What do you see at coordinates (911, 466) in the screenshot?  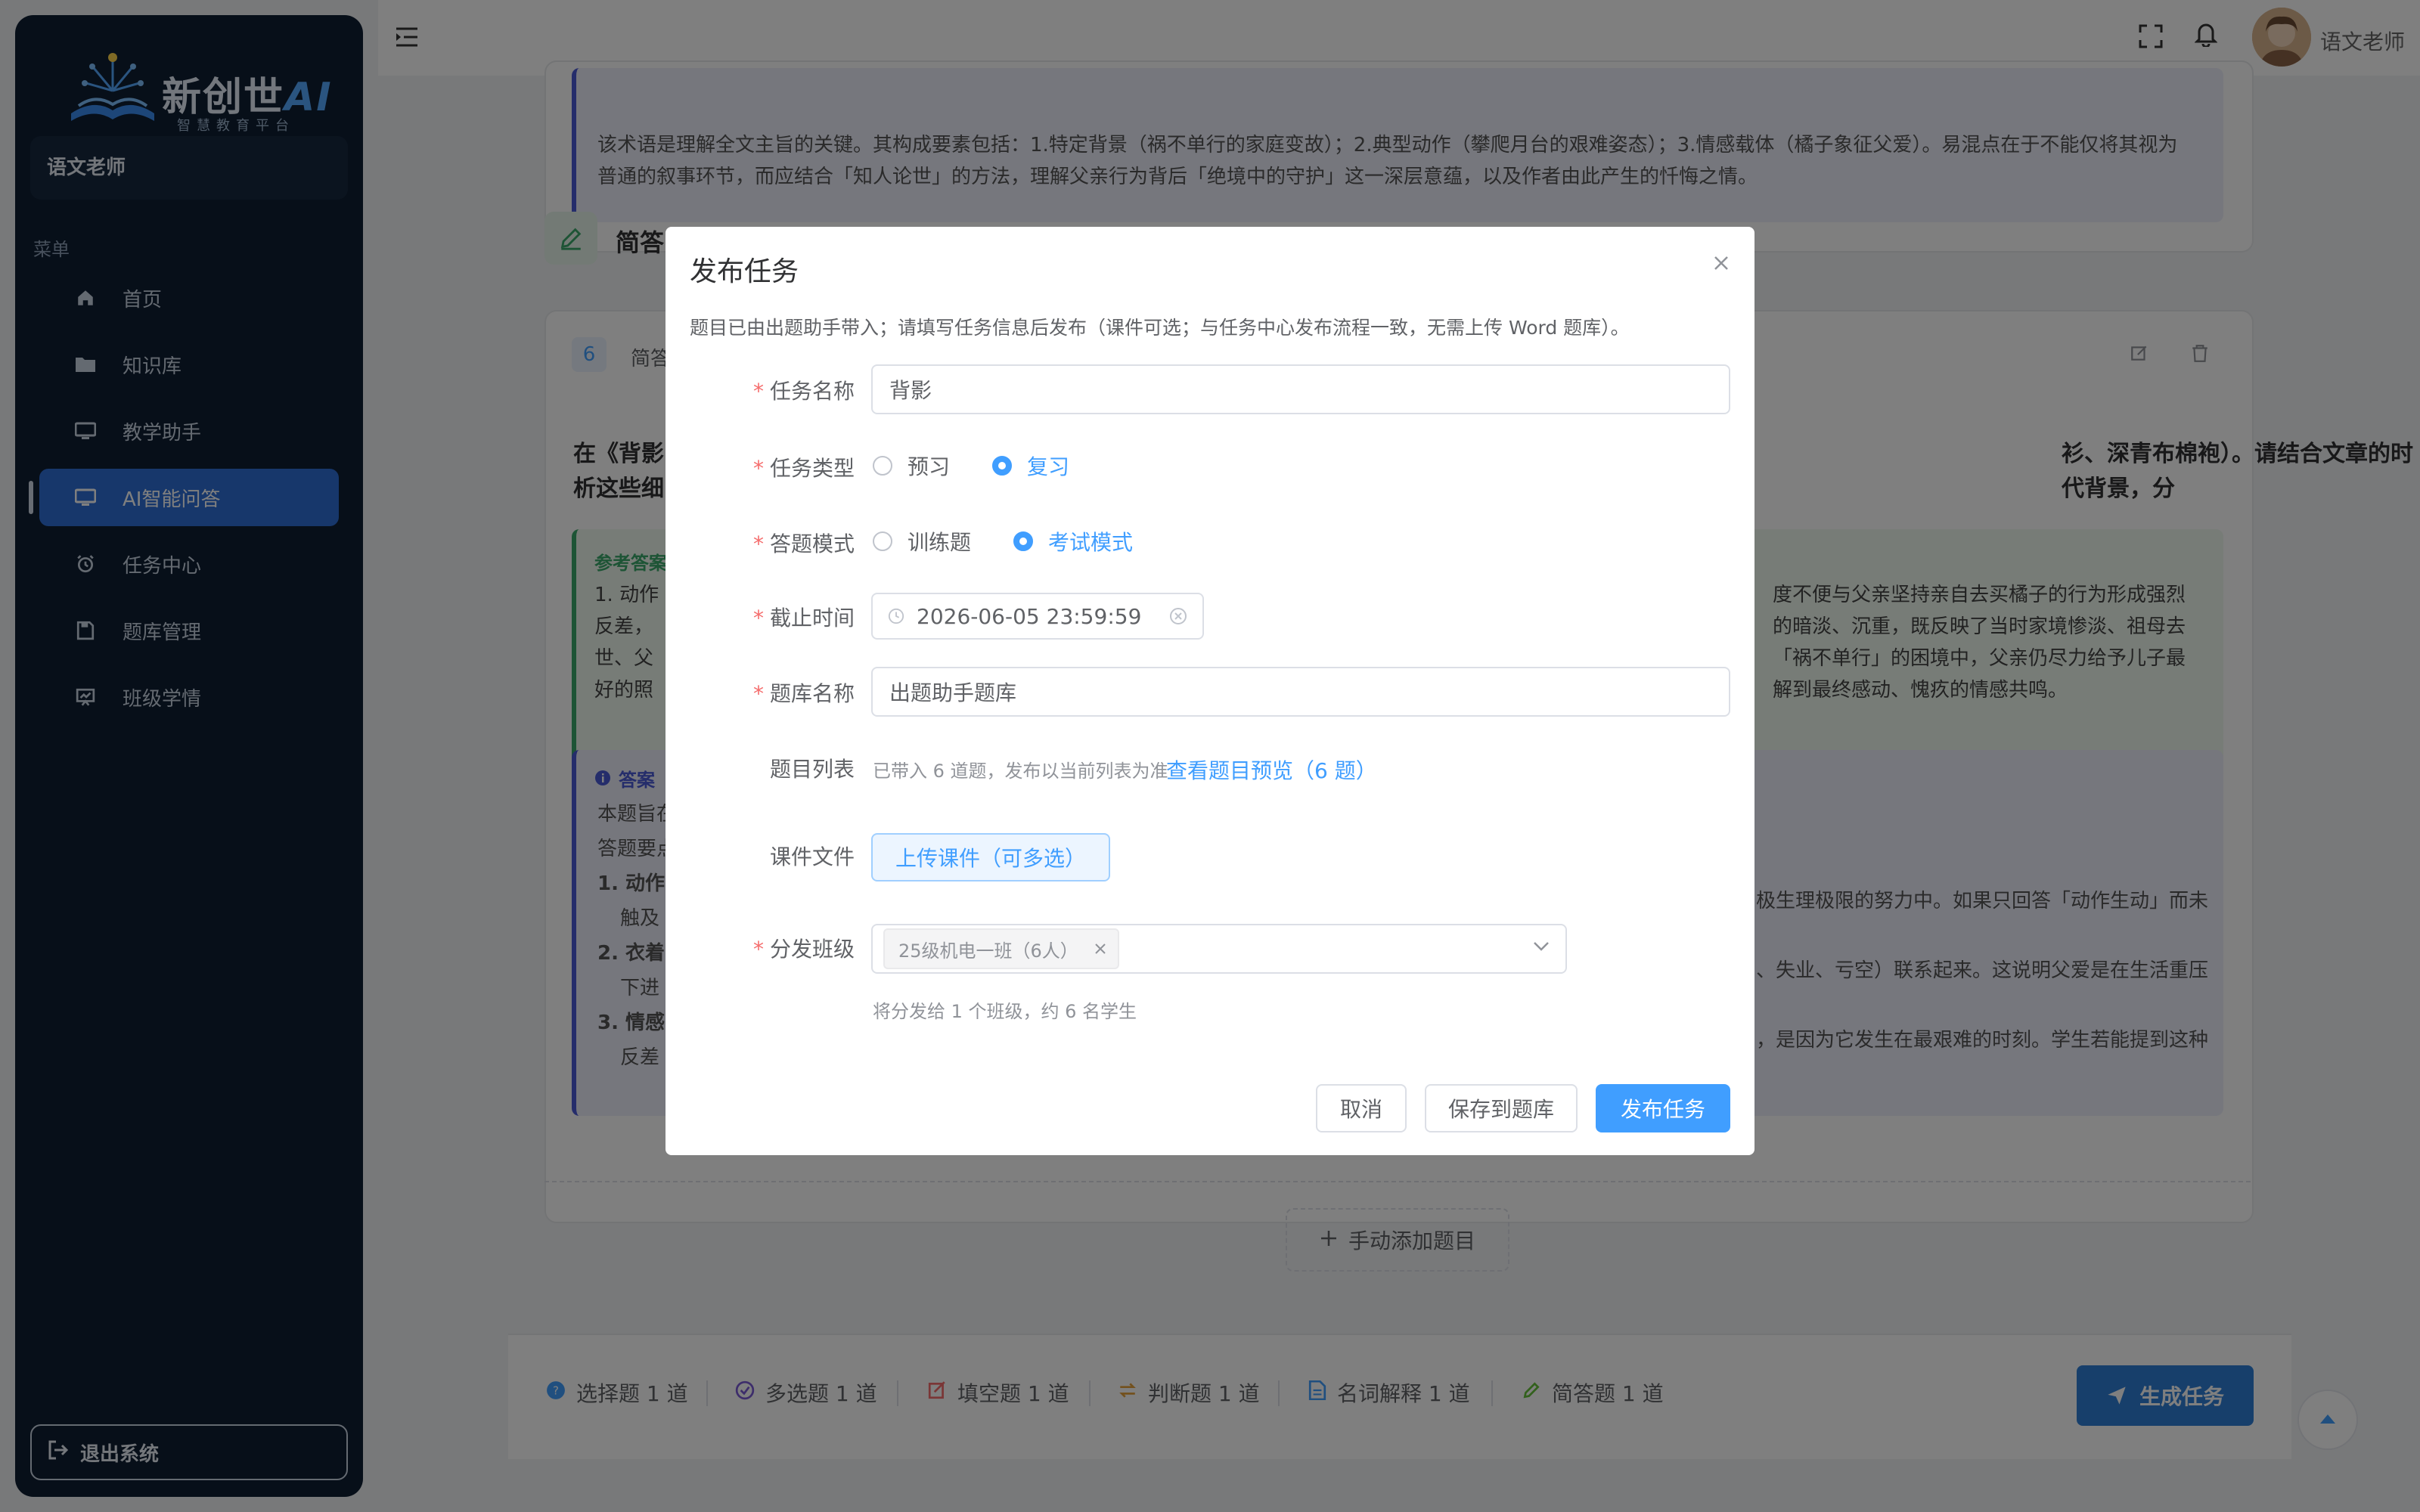 I see `radio-preview: 预习` at bounding box center [911, 466].